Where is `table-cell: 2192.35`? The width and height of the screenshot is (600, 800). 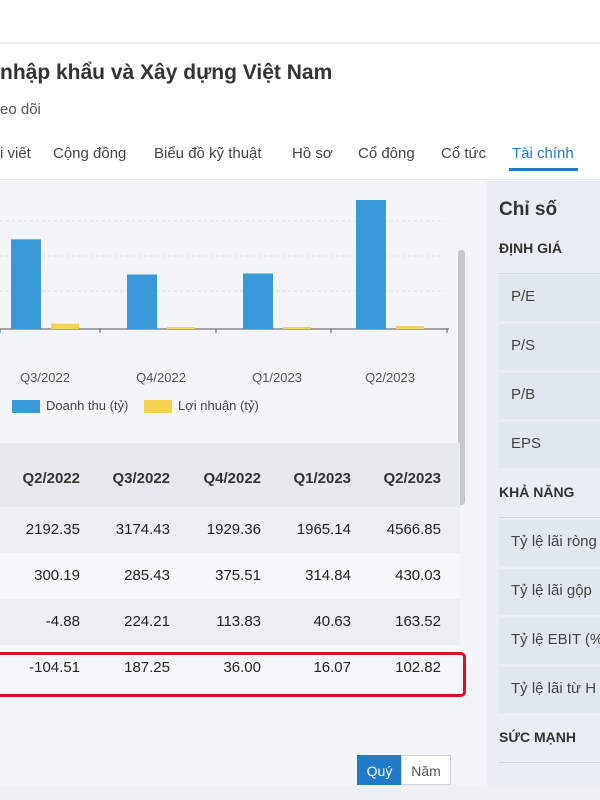 table-cell: 2192.35 is located at coordinates (52, 529).